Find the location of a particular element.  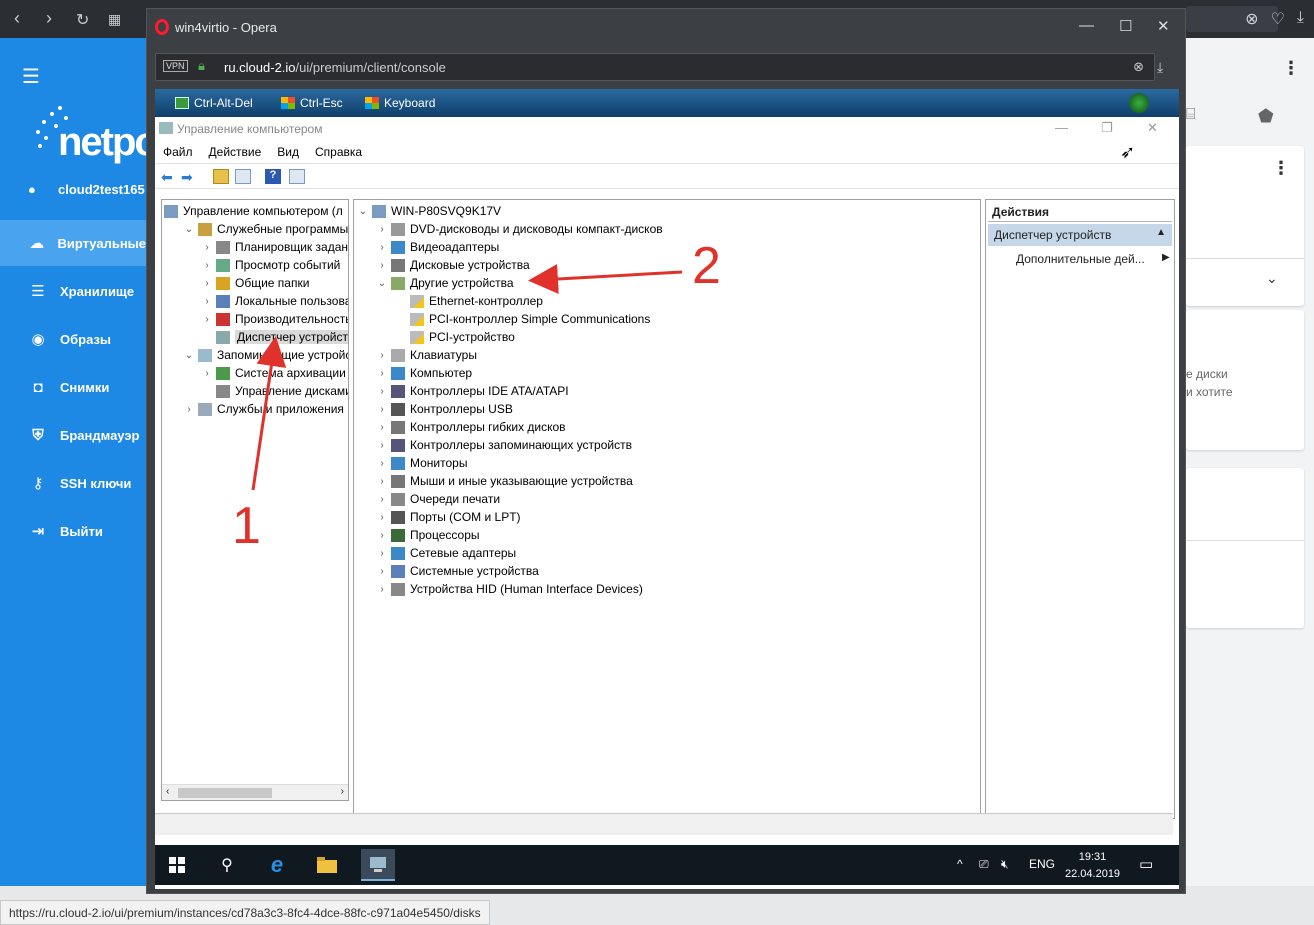

sidebar-item-snapshots: ◘ Снимки is located at coordinates (73, 387).